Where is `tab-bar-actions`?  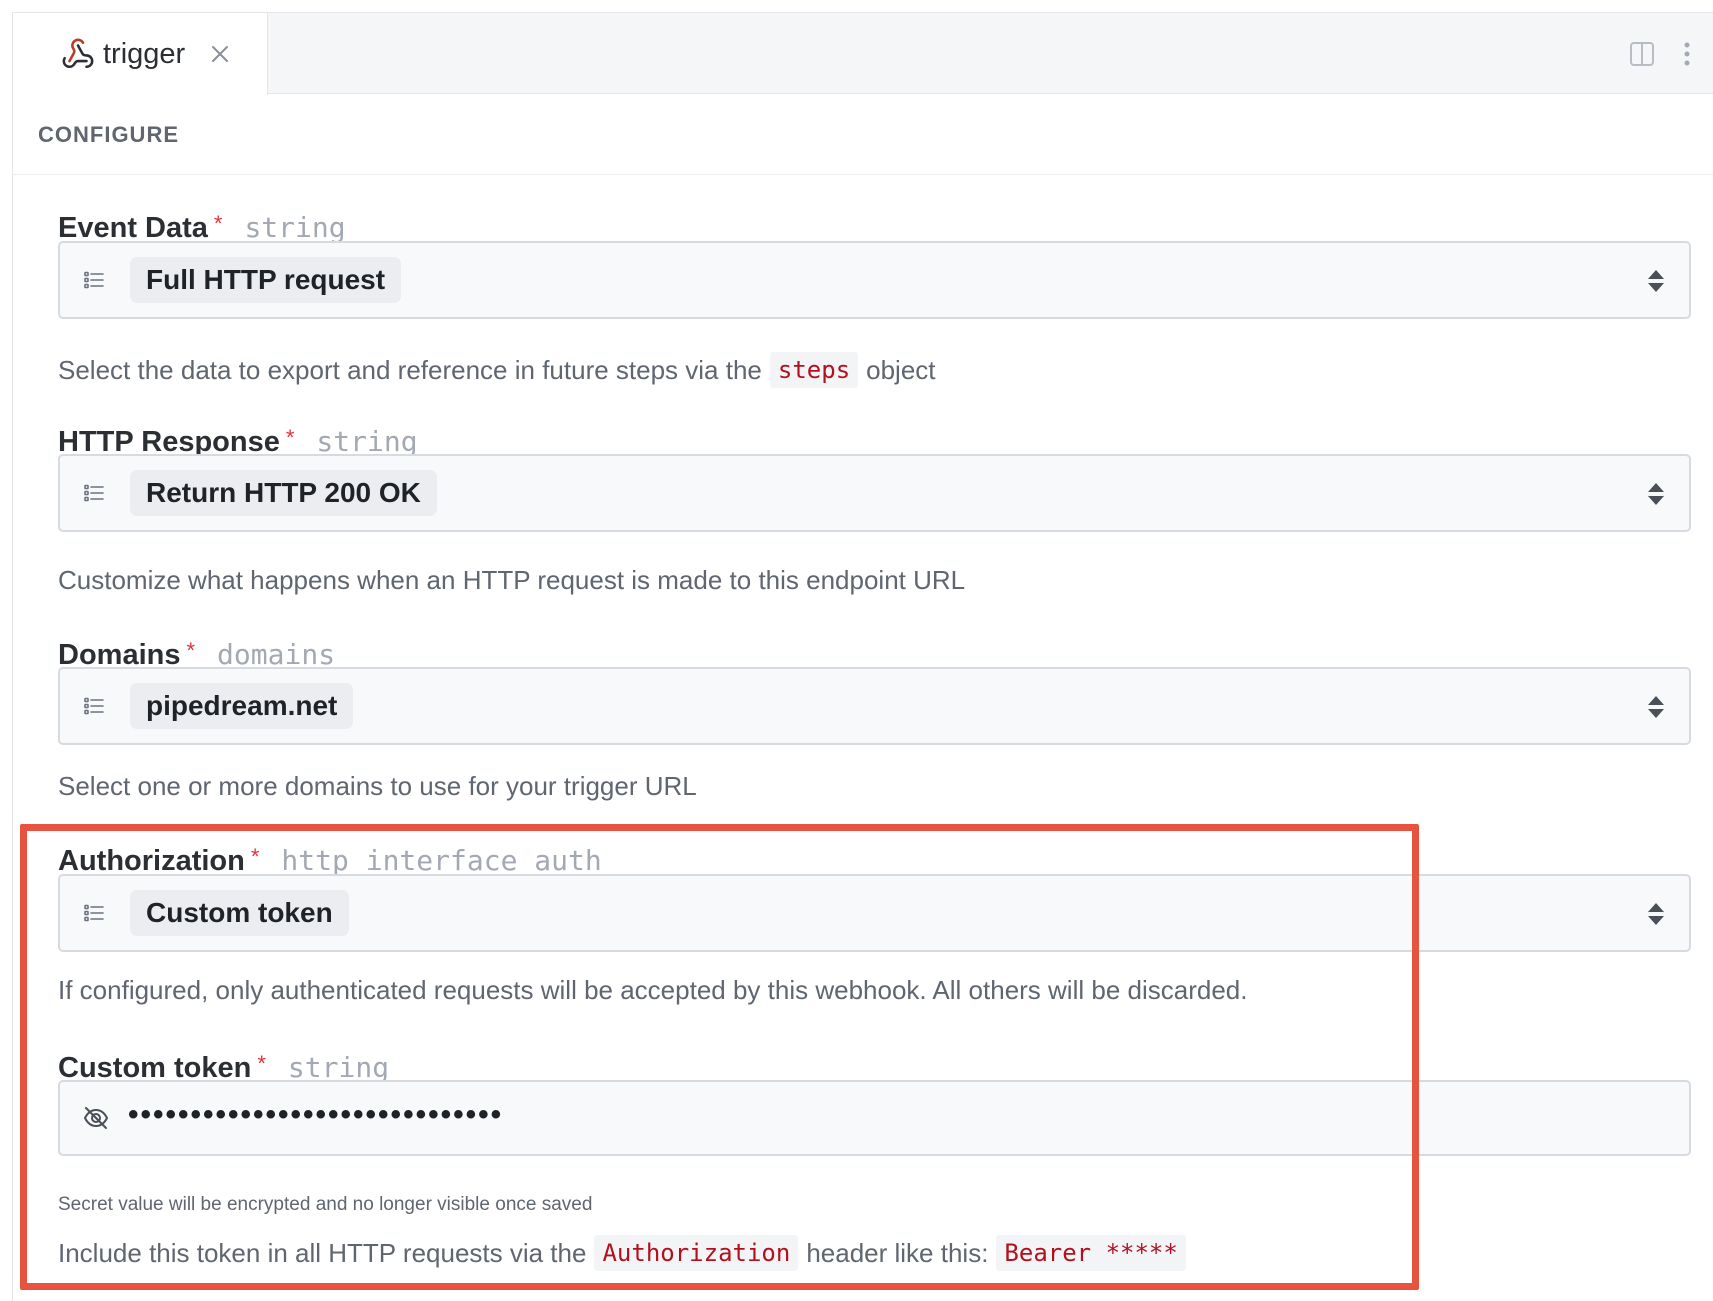
tab-bar-actions is located at coordinates (1660, 54).